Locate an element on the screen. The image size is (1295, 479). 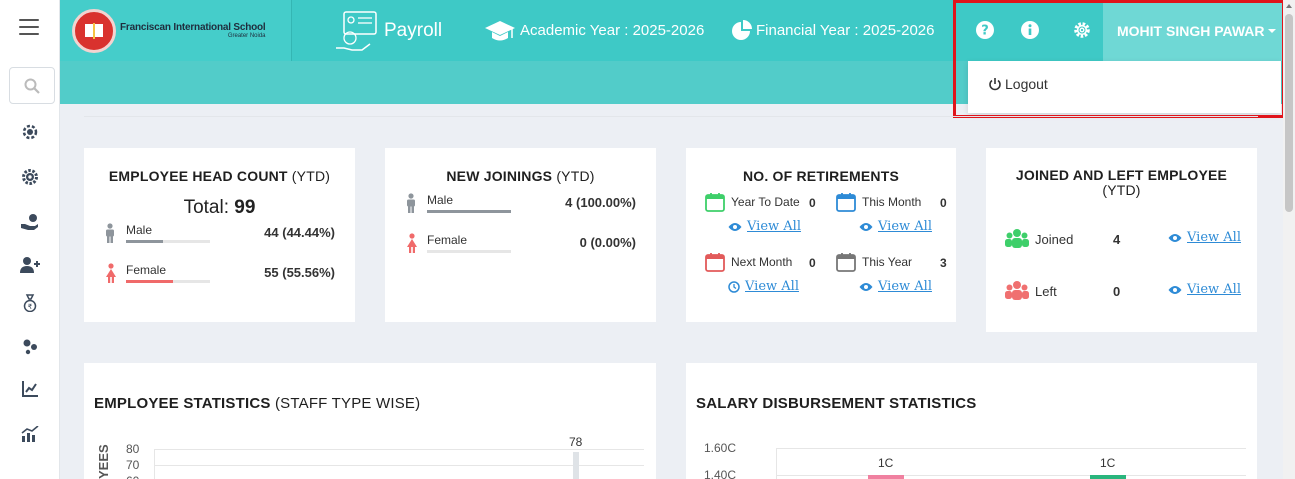
user-dropdown-menu: Logout is located at coordinates (1124, 87).